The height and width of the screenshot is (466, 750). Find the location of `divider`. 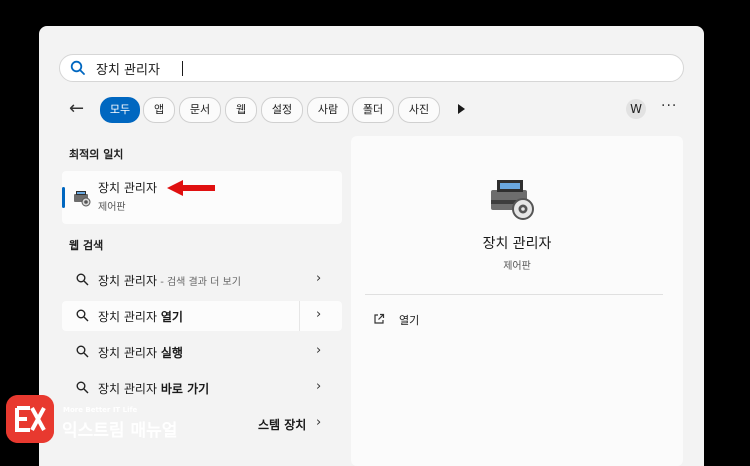

divider is located at coordinates (514, 294).